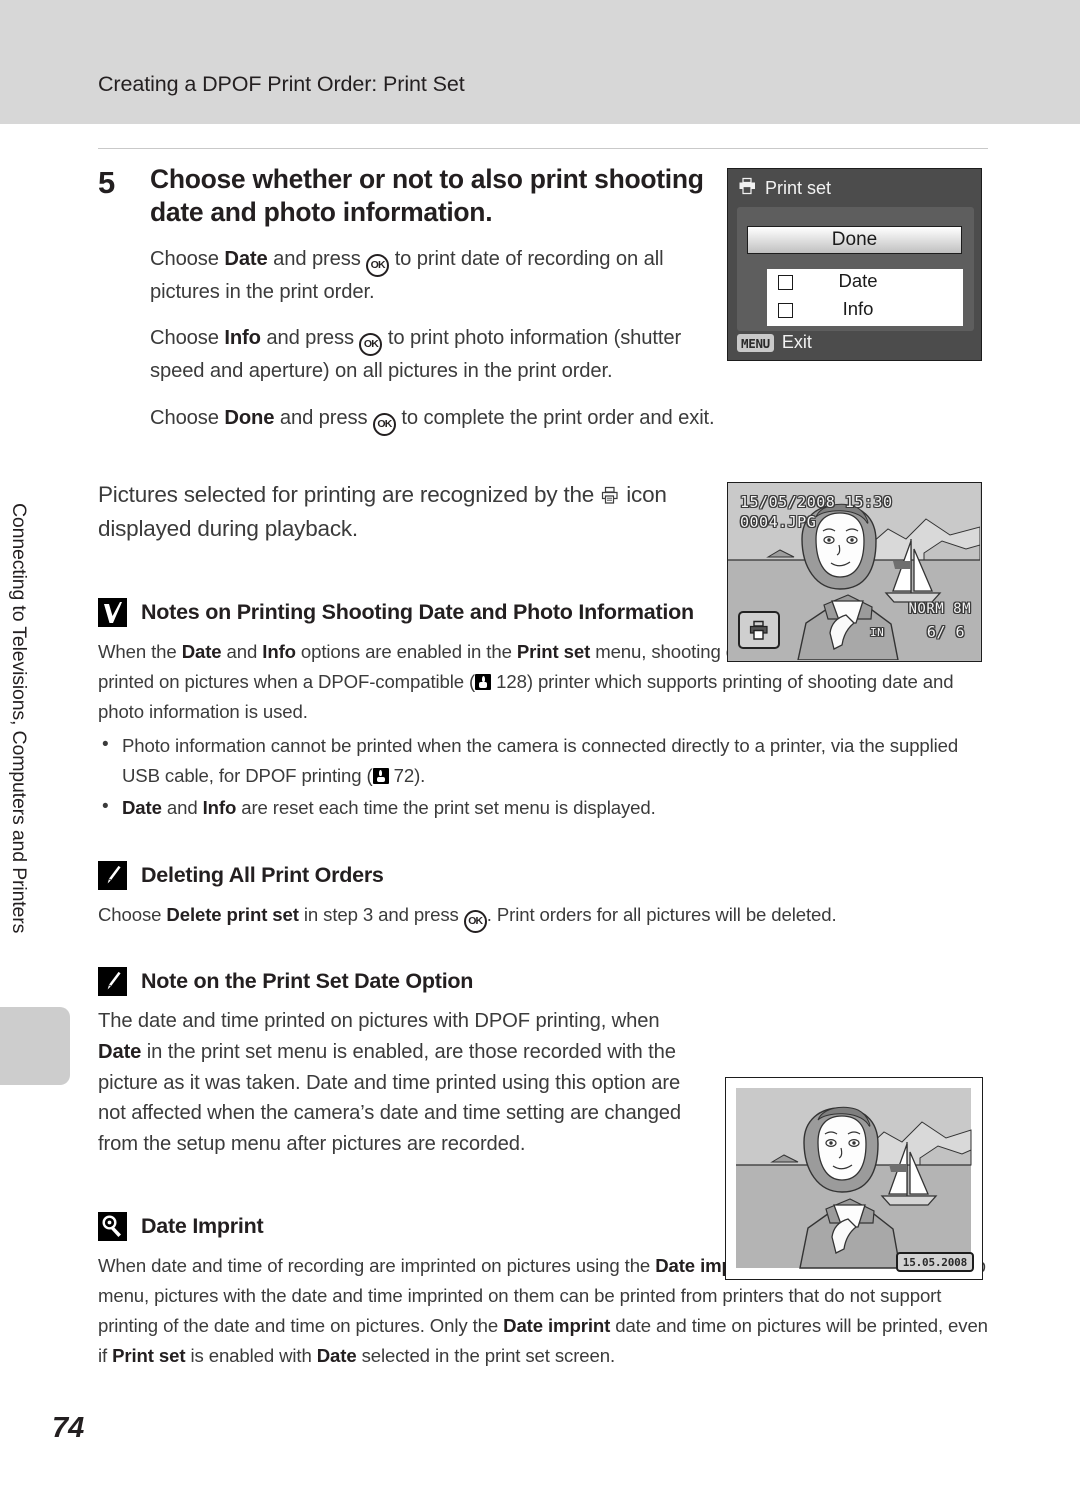  I want to click on text-run: selected in the print set screen., so click(486, 1356).